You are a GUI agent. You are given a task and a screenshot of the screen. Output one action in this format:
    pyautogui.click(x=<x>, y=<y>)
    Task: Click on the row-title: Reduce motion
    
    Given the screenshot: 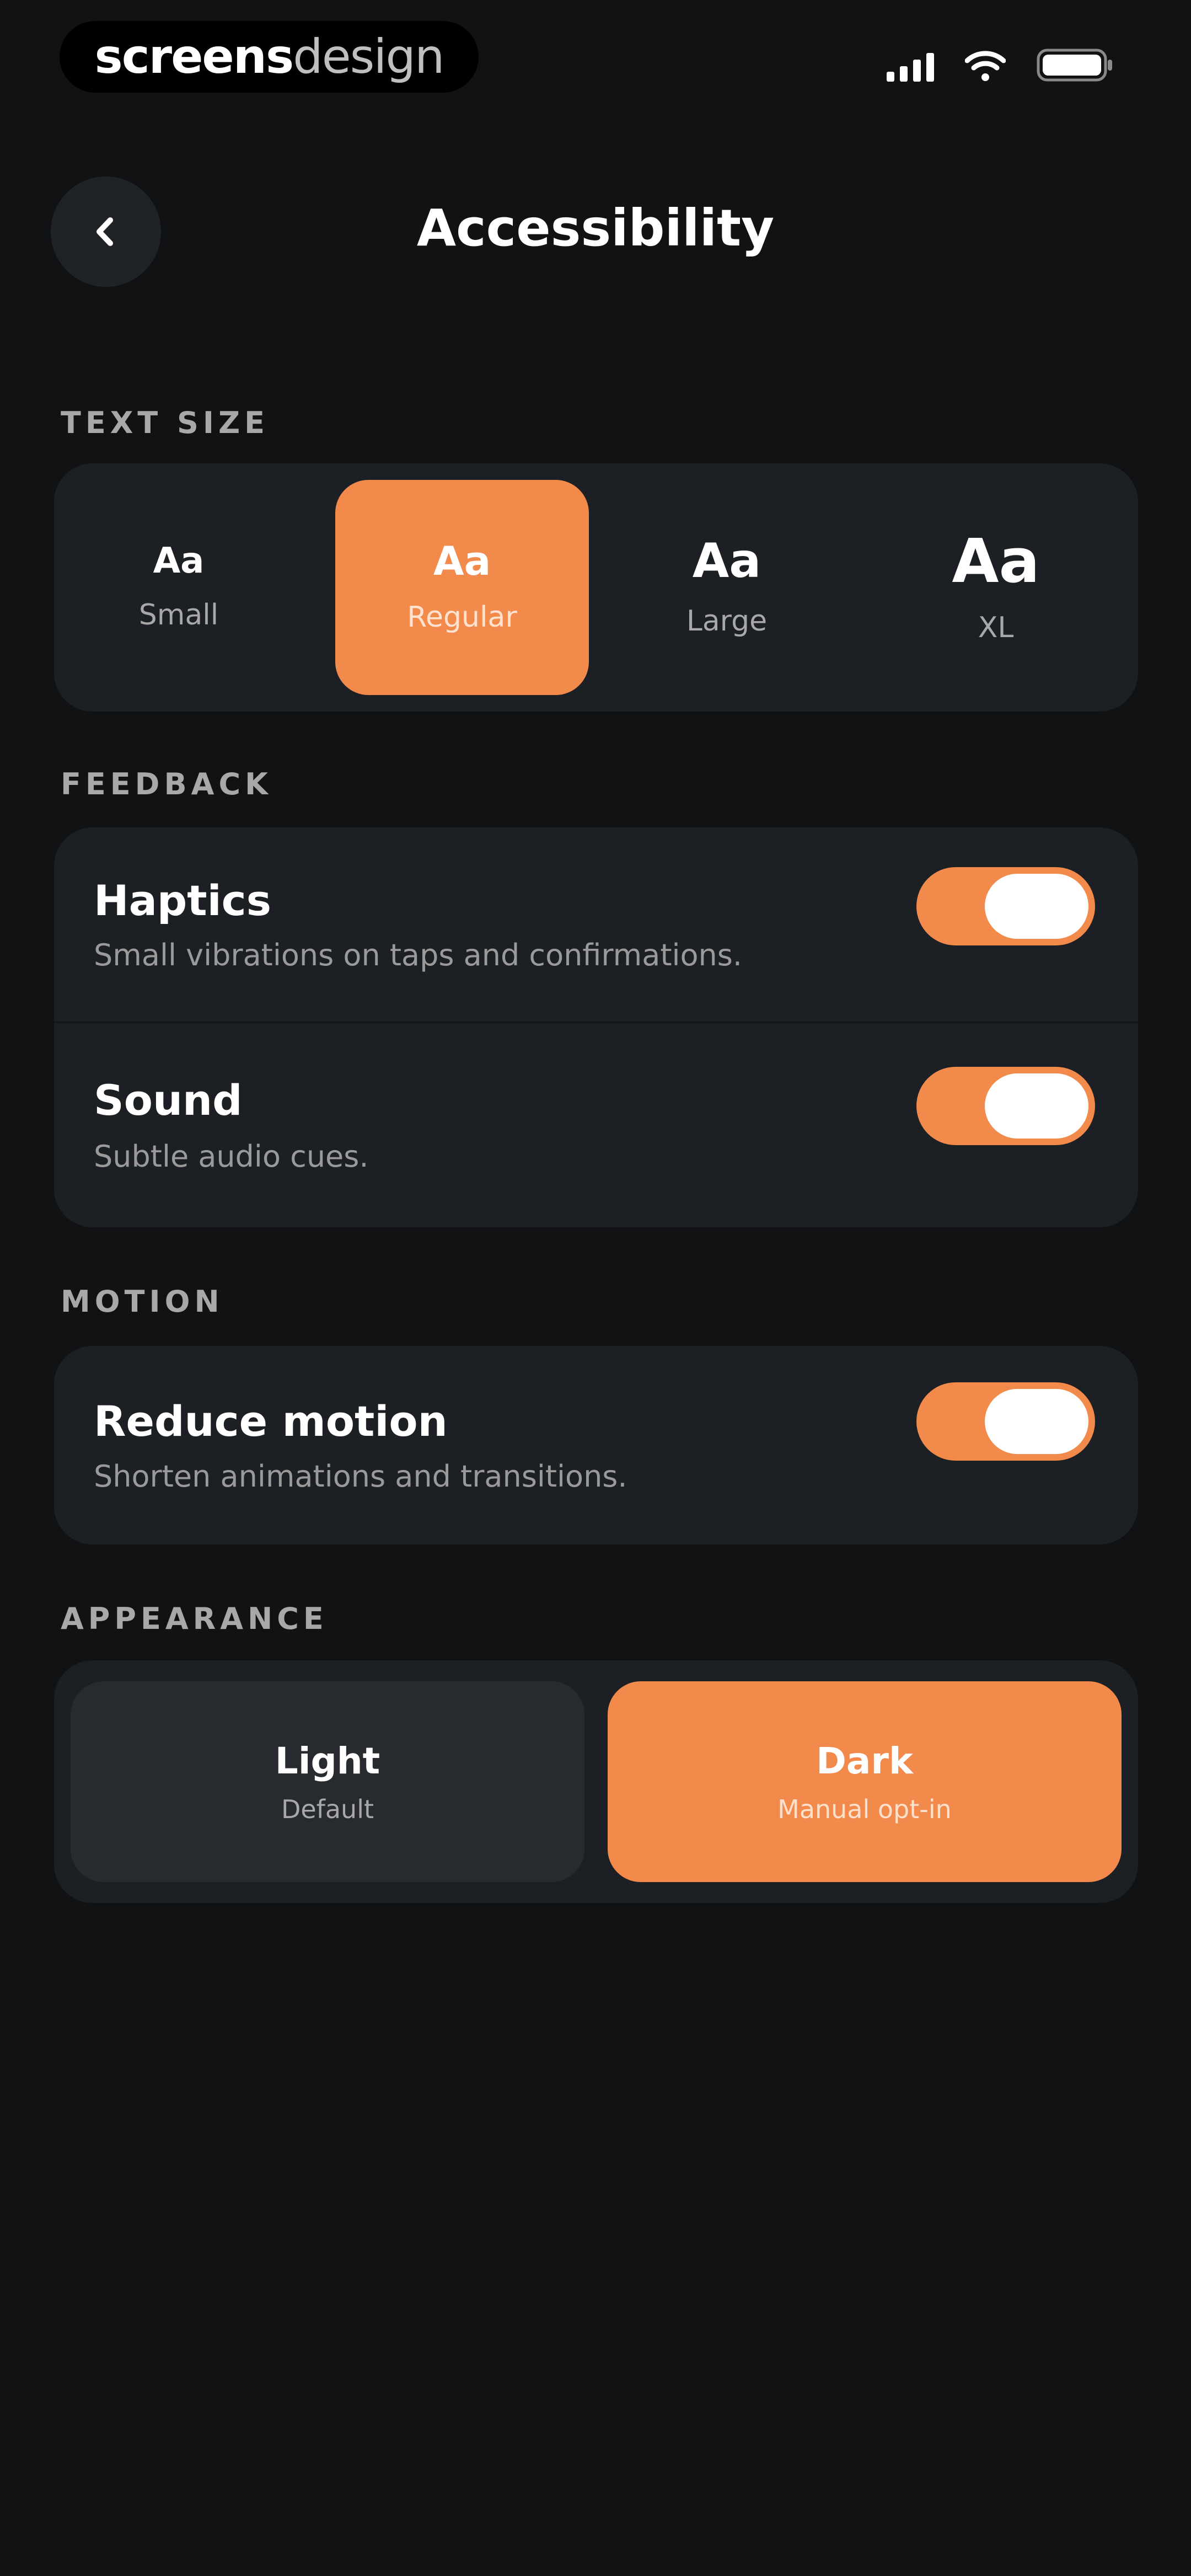 What is the action you would take?
    pyautogui.click(x=271, y=1421)
    